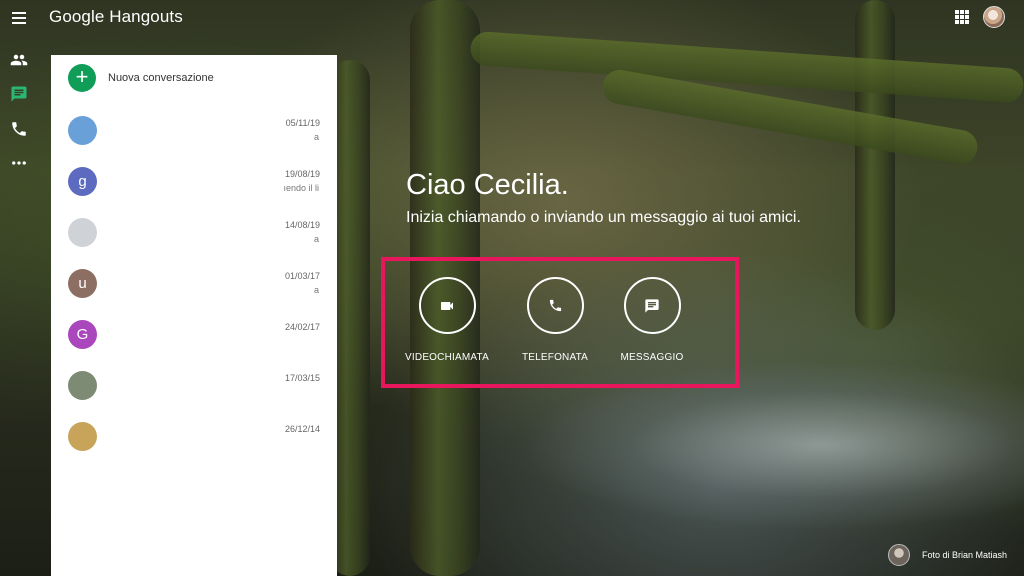 This screenshot has width=1024, height=576. Describe the element at coordinates (302, 378) in the screenshot. I see `conversation-date: 17/03/15` at that location.